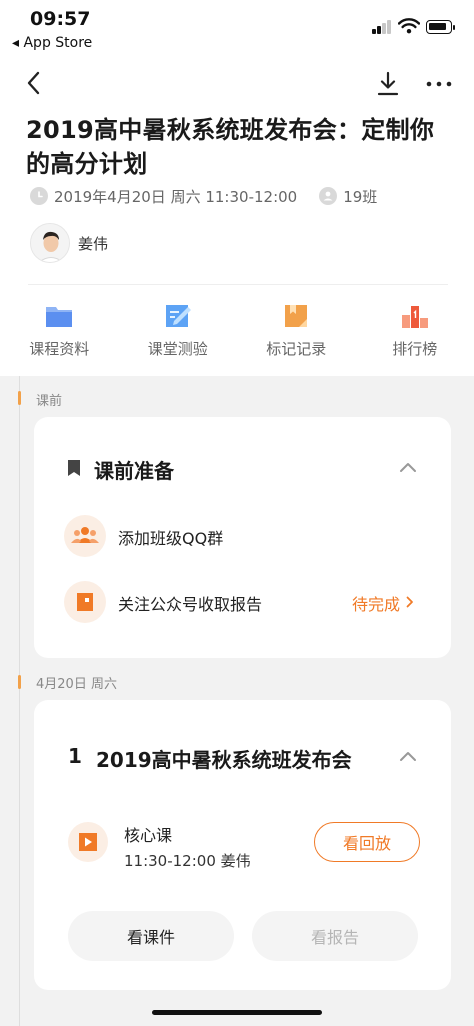  What do you see at coordinates (50, 243) in the screenshot?
I see `teacher-avatar` at bounding box center [50, 243].